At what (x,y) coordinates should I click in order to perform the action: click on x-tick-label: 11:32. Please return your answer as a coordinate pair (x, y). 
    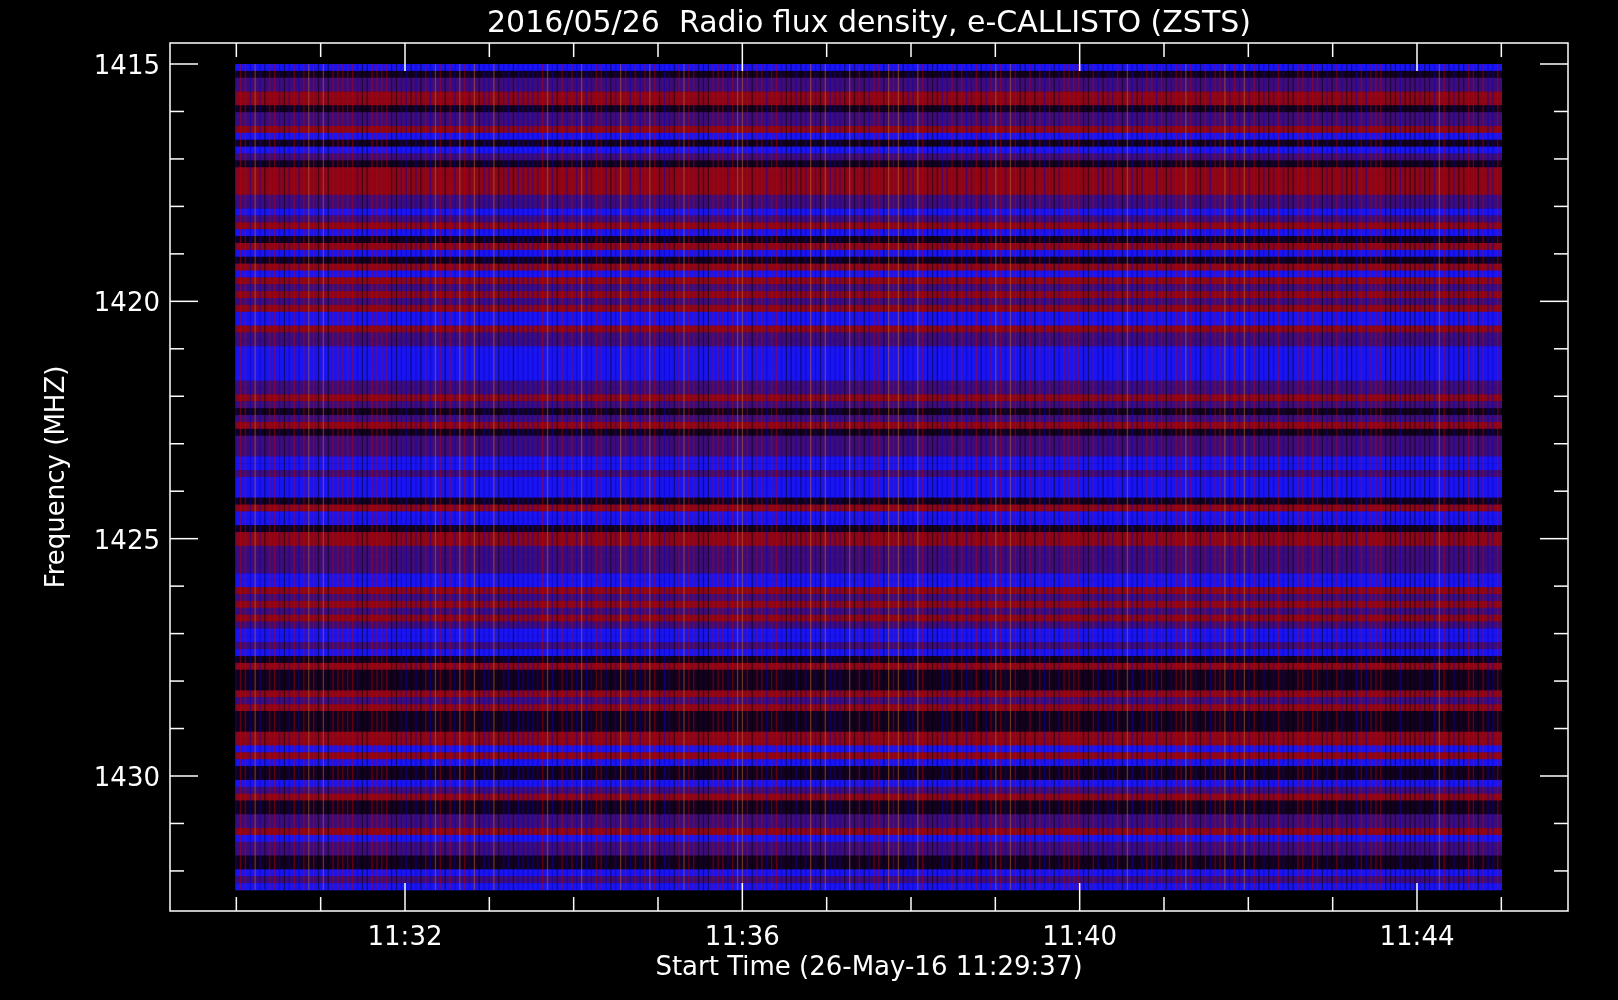
    Looking at the image, I should click on (405, 936).